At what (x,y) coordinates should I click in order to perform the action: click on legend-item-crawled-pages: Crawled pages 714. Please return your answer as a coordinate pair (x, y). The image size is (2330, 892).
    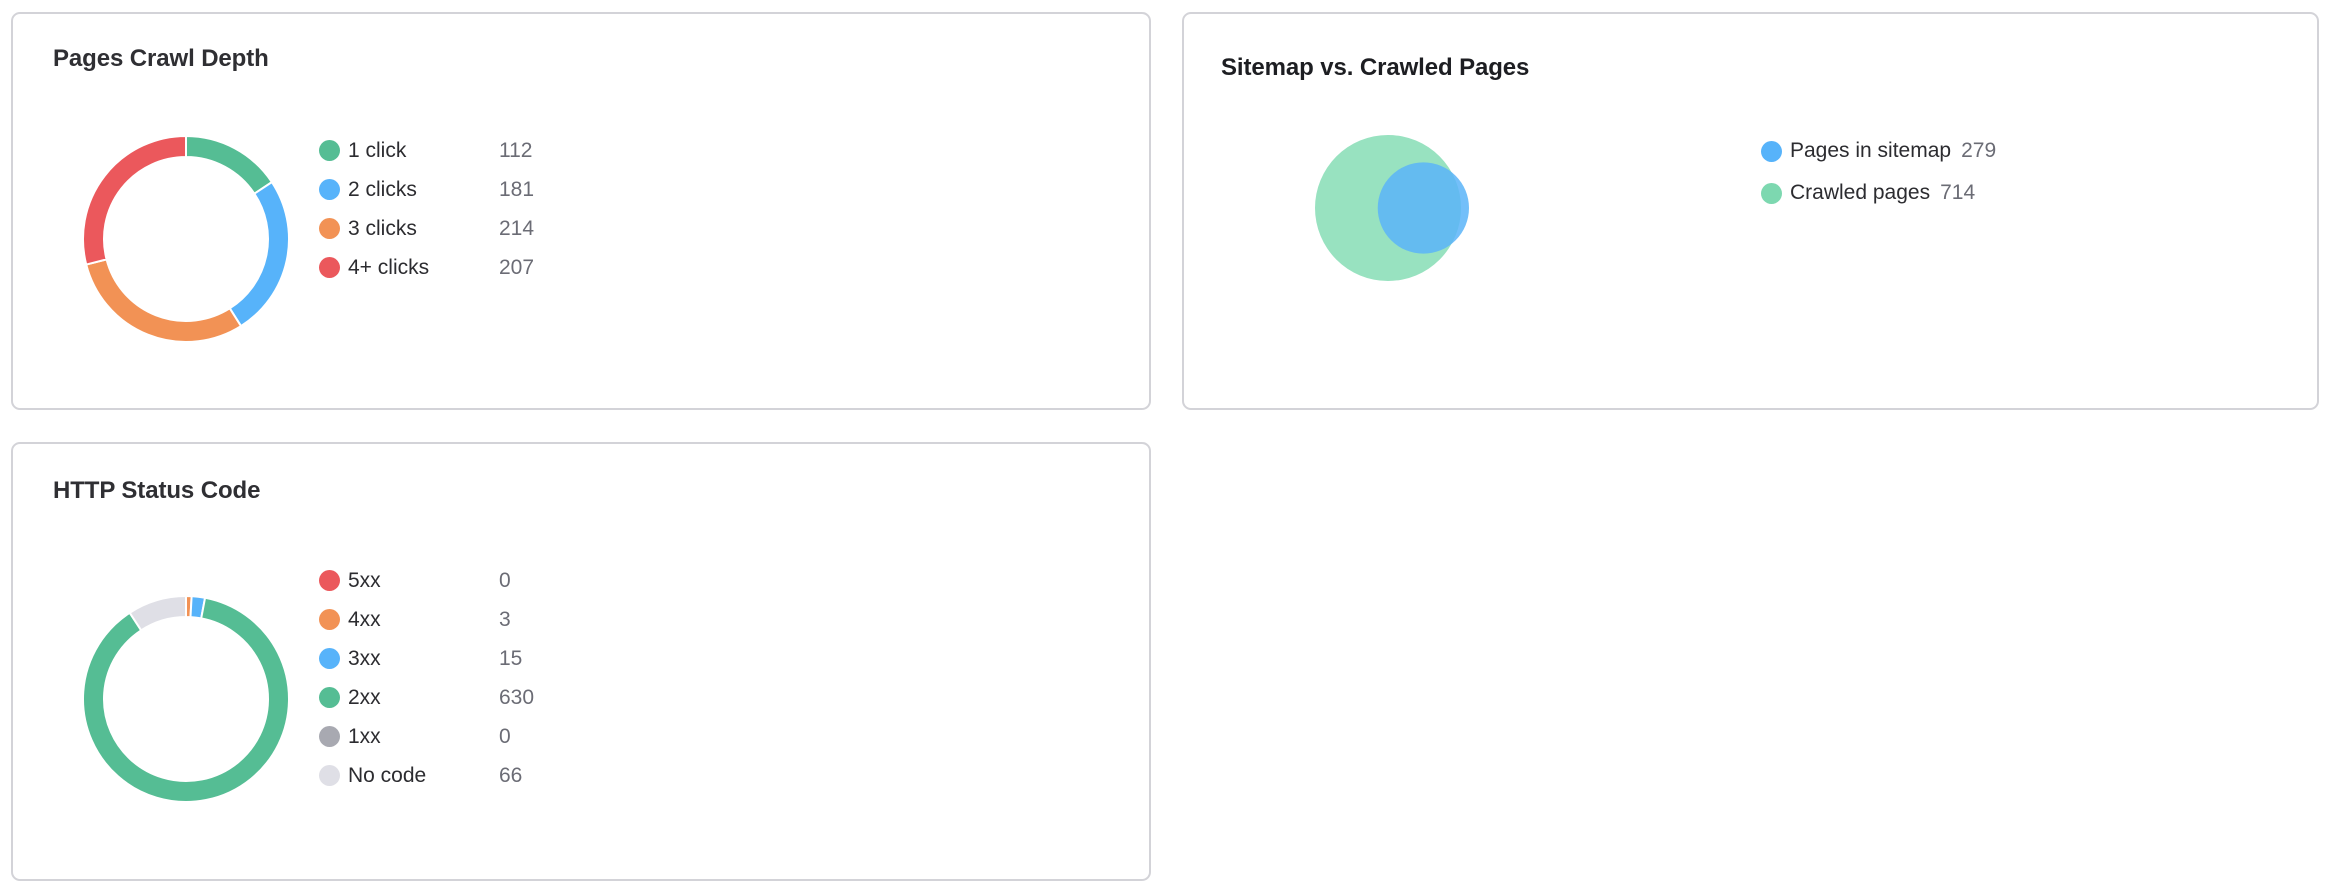
    Looking at the image, I should click on (1878, 193).